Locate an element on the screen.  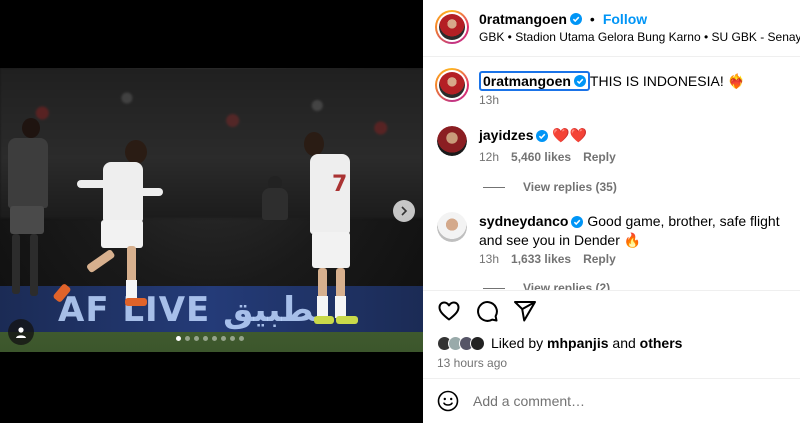
liker-avatar is located at coordinates (477, 343).